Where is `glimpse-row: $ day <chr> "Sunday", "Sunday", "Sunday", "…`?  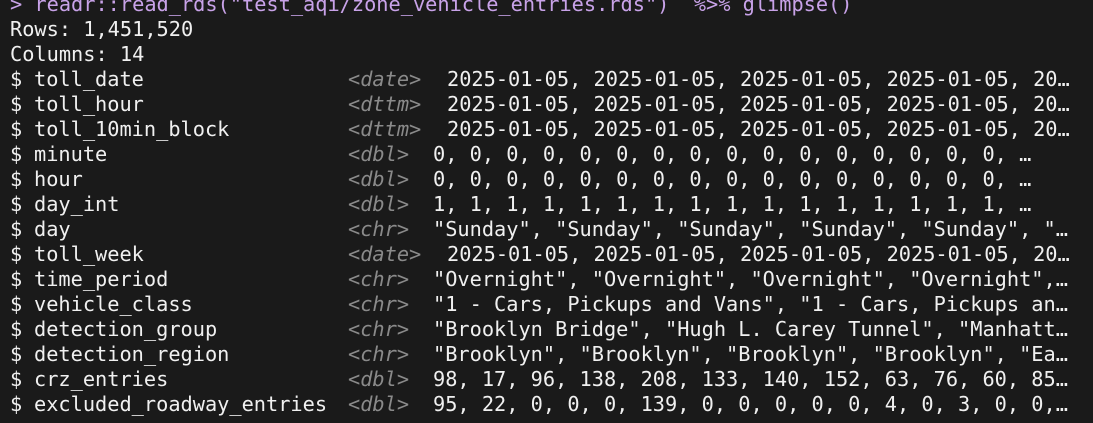
glimpse-row: $ day <chr> "Sunday", "Sunday", "Sunday", "… is located at coordinates (547, 229).